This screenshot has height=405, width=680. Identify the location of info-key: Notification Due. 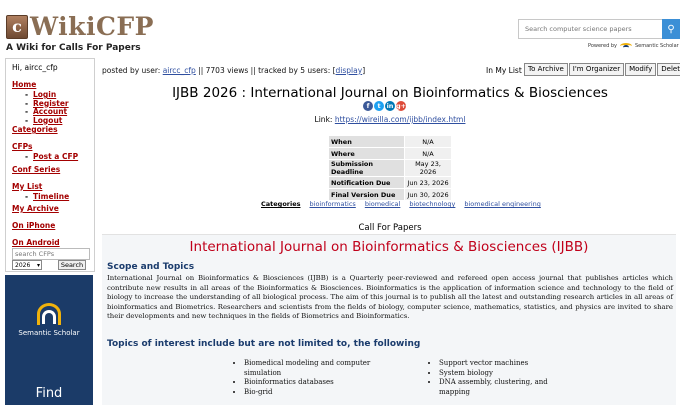
(366, 182).